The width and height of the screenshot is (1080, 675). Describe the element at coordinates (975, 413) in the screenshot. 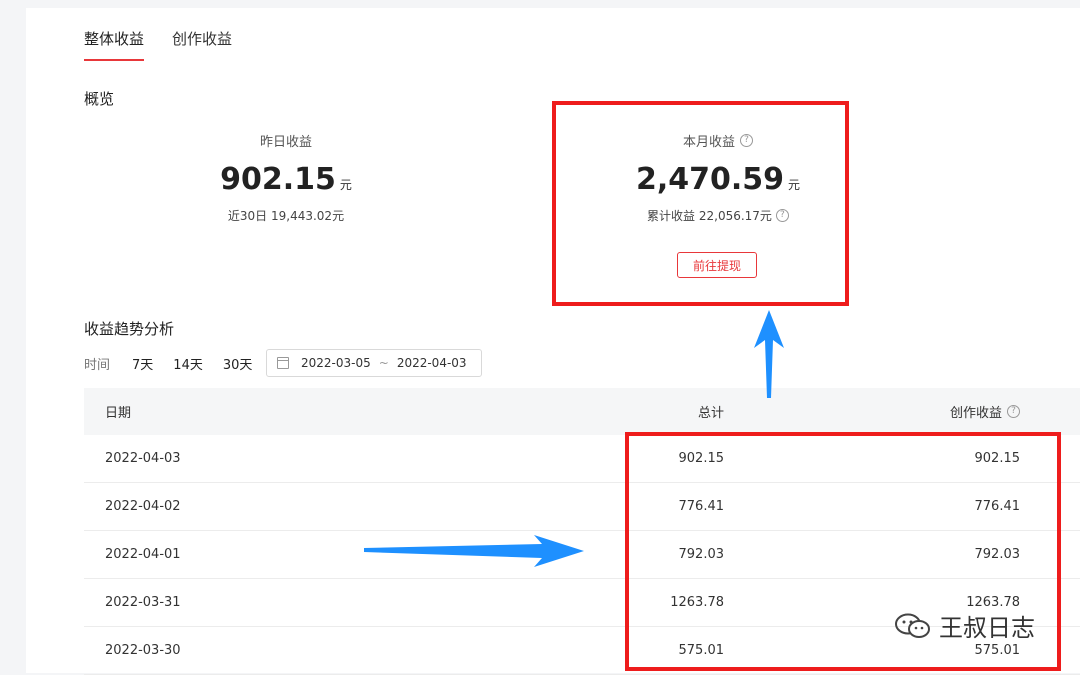

I see `header-creation: 创作收益` at that location.